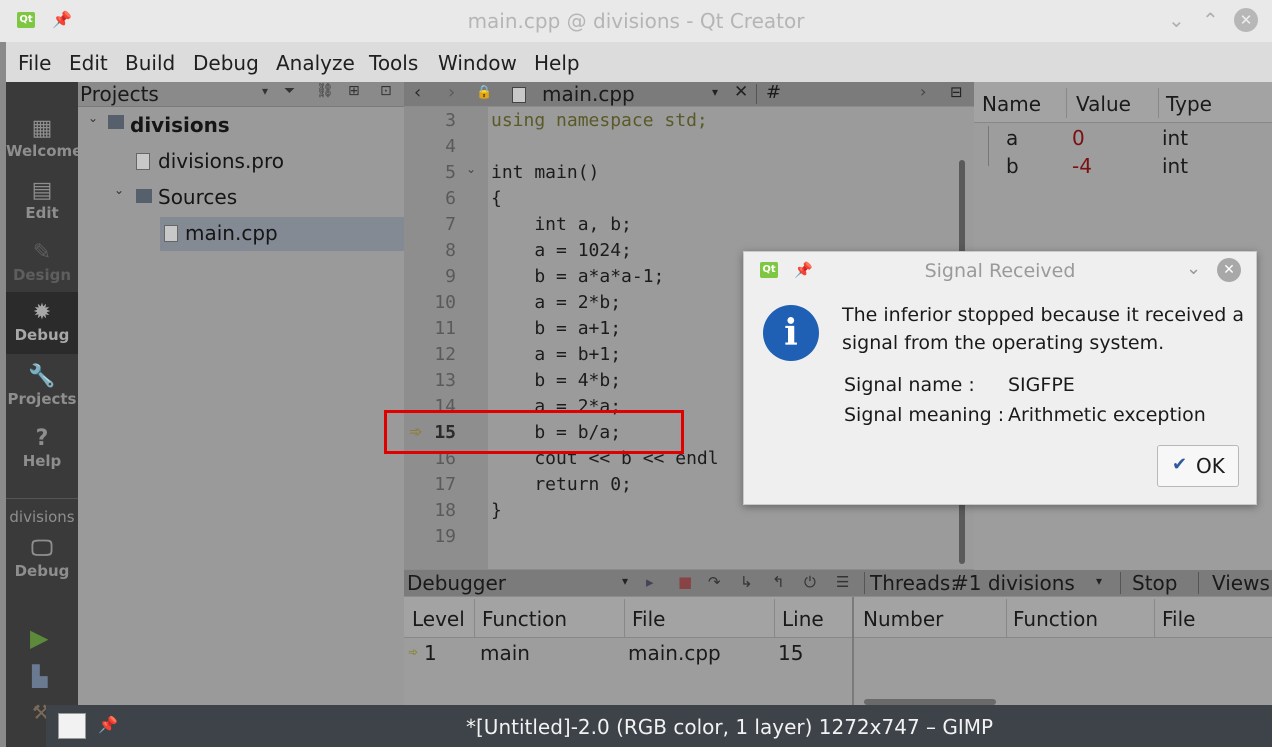 The height and width of the screenshot is (747, 1272). What do you see at coordinates (72, 726) in the screenshot?
I see `gimp-window-icon` at bounding box center [72, 726].